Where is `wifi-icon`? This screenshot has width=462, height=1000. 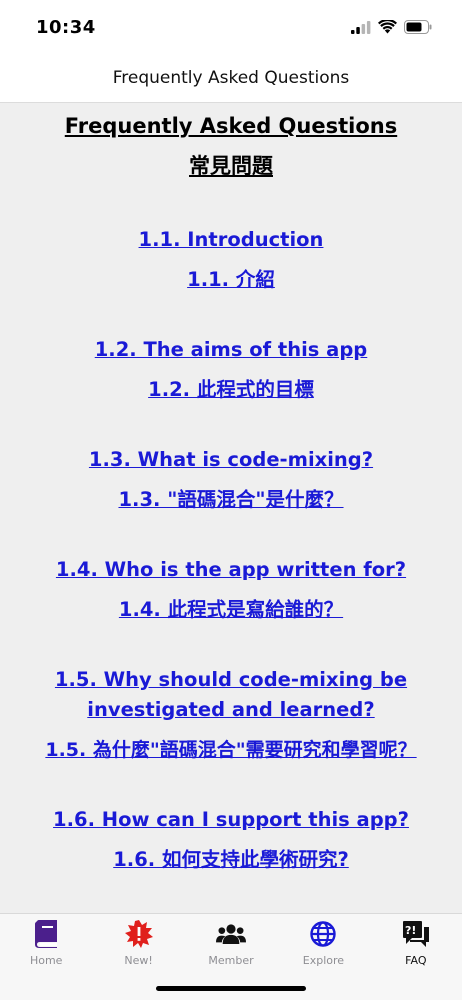
wifi-icon is located at coordinates (387, 27).